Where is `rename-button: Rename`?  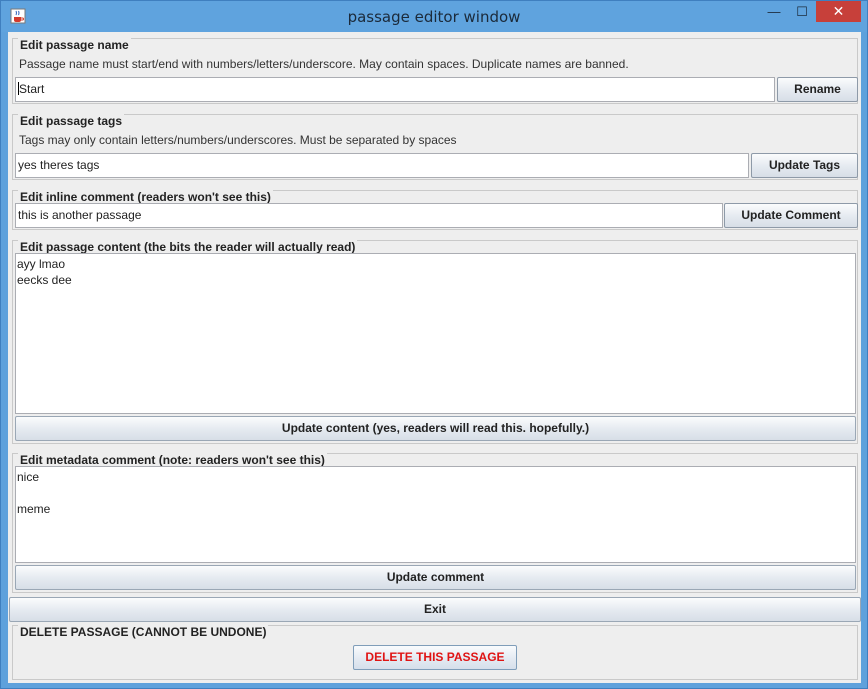 rename-button: Rename is located at coordinates (817, 89).